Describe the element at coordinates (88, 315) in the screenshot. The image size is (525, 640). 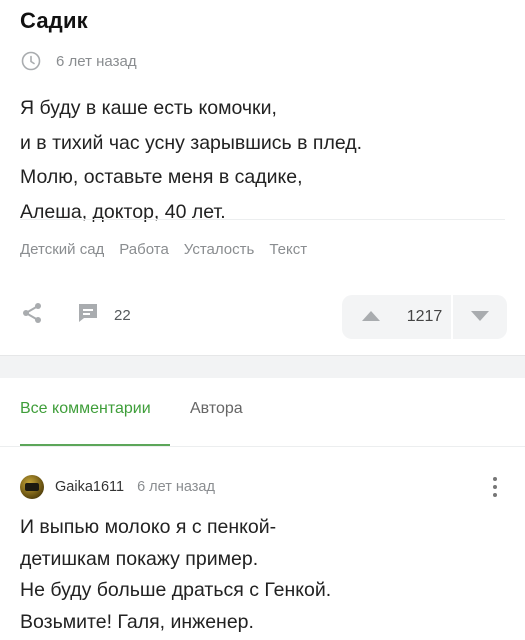
I see `comment-icon` at that location.